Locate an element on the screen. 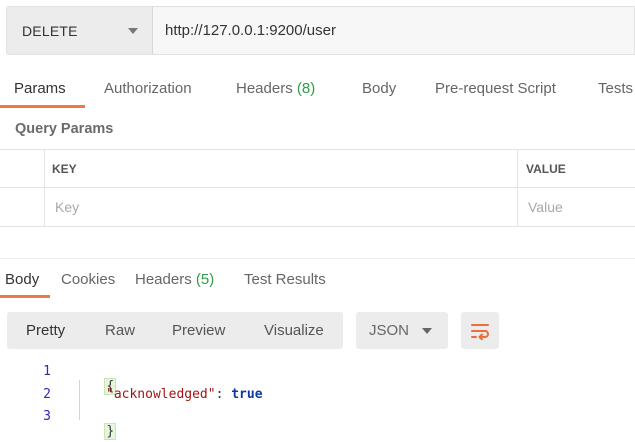 The image size is (635, 442). view-visualize-button: Visualize is located at coordinates (294, 330).